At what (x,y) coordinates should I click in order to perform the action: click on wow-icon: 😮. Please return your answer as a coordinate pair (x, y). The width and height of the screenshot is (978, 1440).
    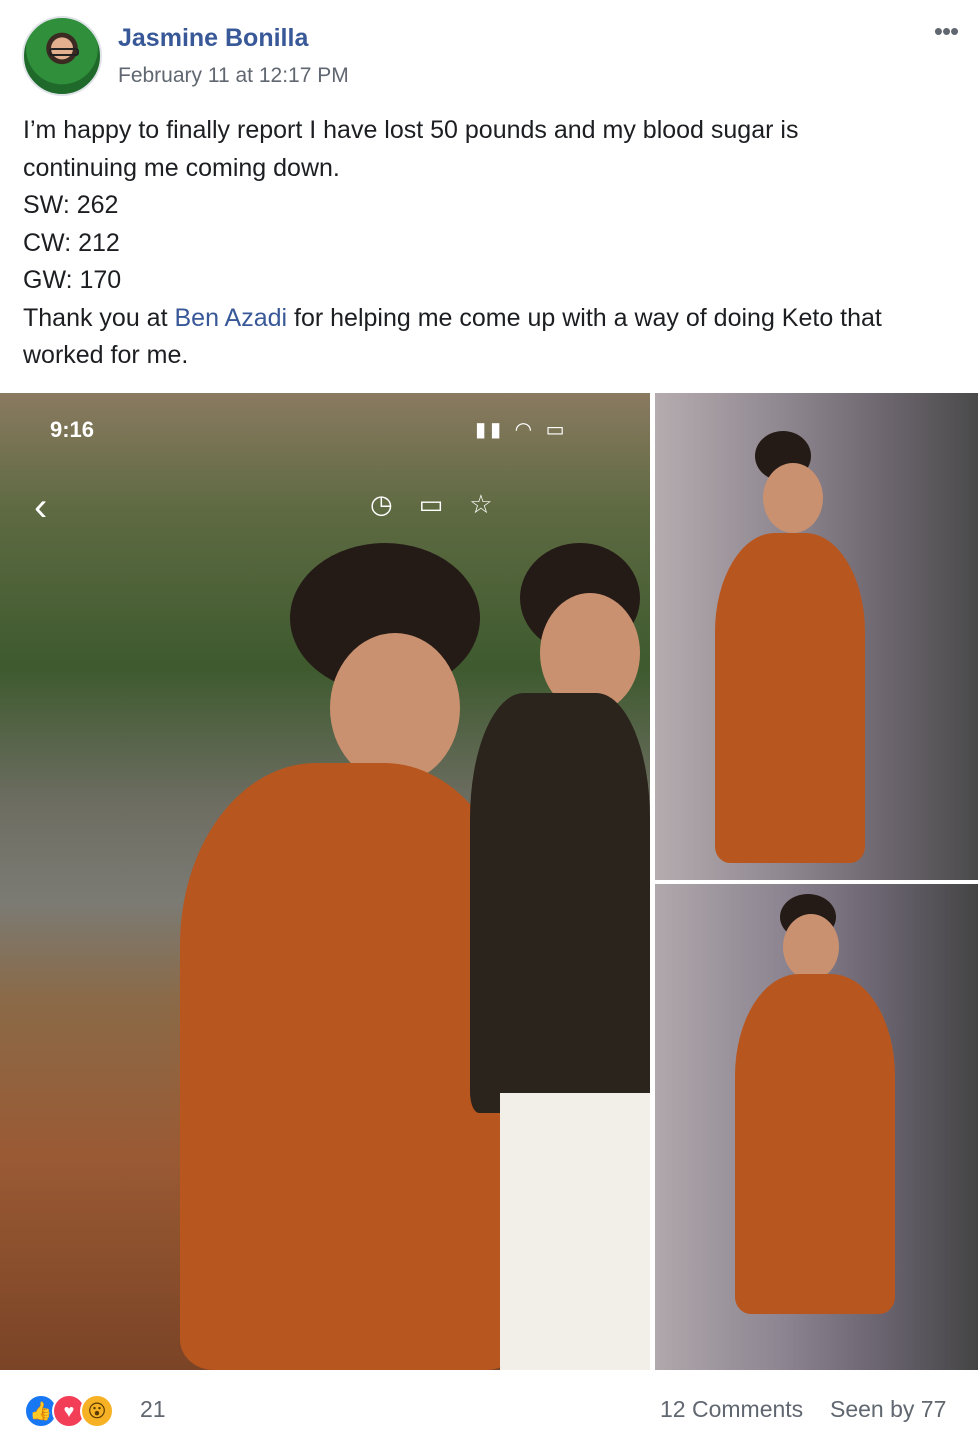
    Looking at the image, I should click on (97, 1411).